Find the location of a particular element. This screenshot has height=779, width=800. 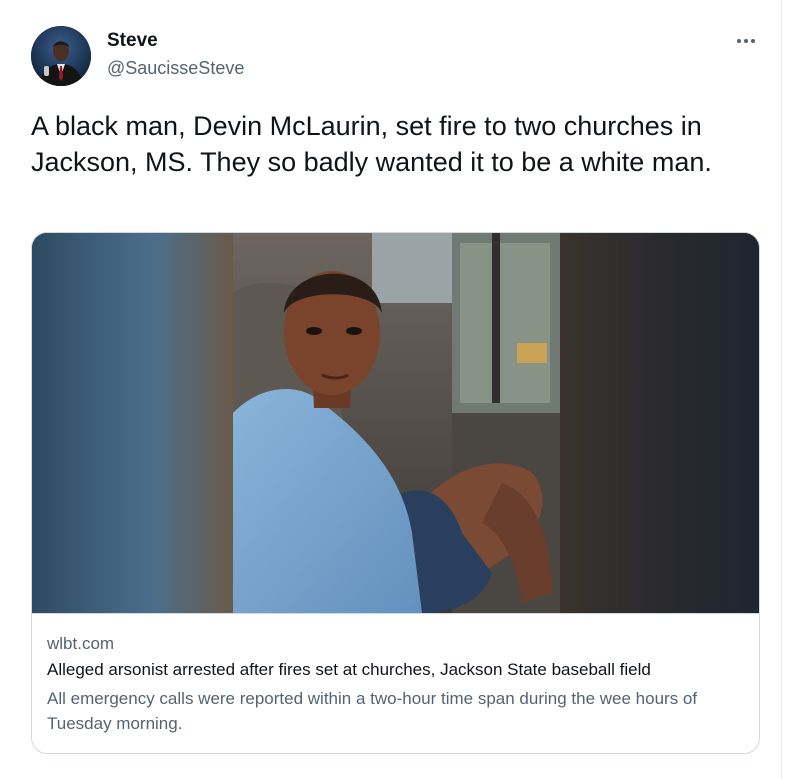

avatar is located at coordinates (61, 56).